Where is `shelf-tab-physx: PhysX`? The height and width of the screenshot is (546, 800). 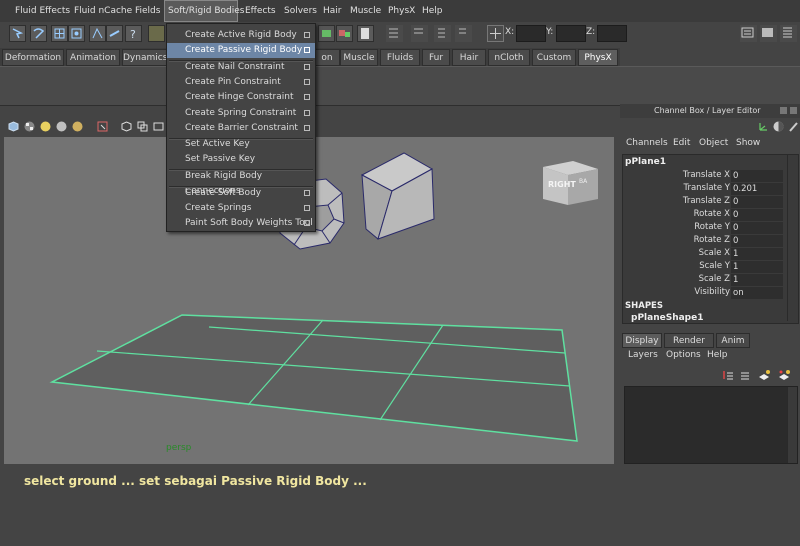 shelf-tab-physx: PhysX is located at coordinates (598, 57).